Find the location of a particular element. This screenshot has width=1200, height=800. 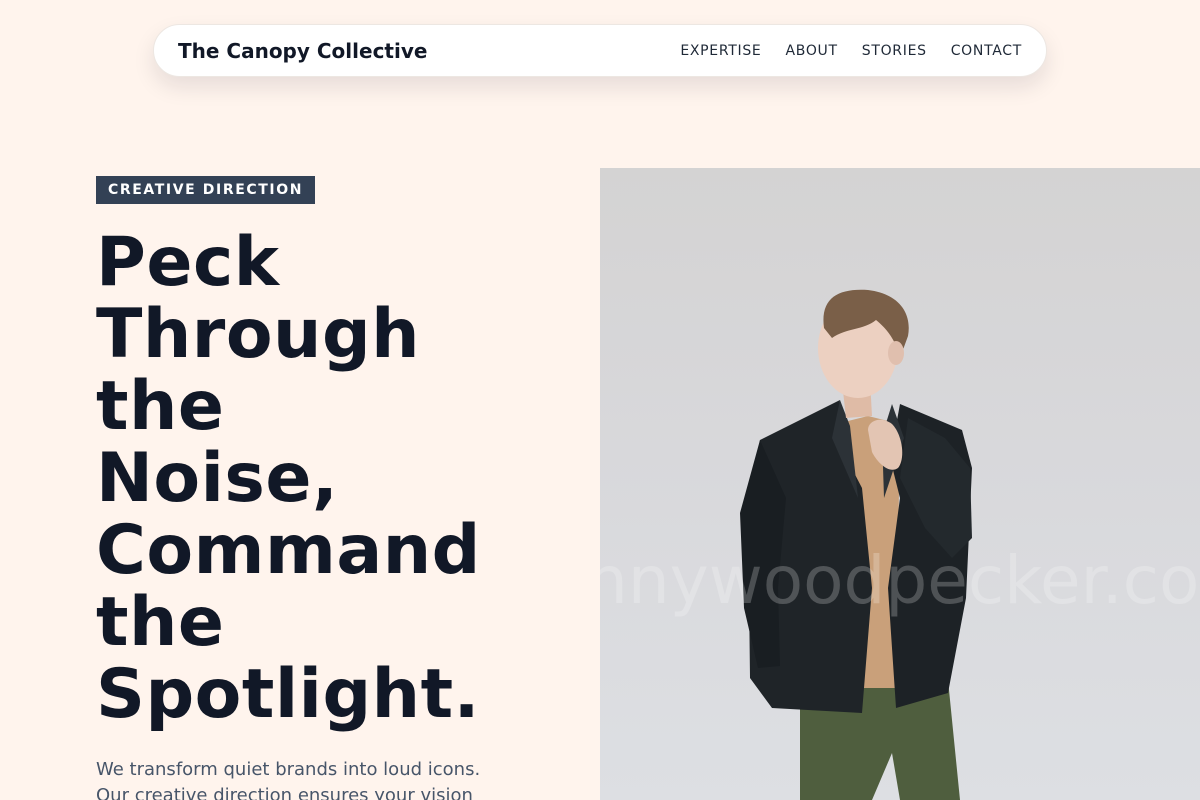

nav-link-stories: STORIES is located at coordinates (894, 51).